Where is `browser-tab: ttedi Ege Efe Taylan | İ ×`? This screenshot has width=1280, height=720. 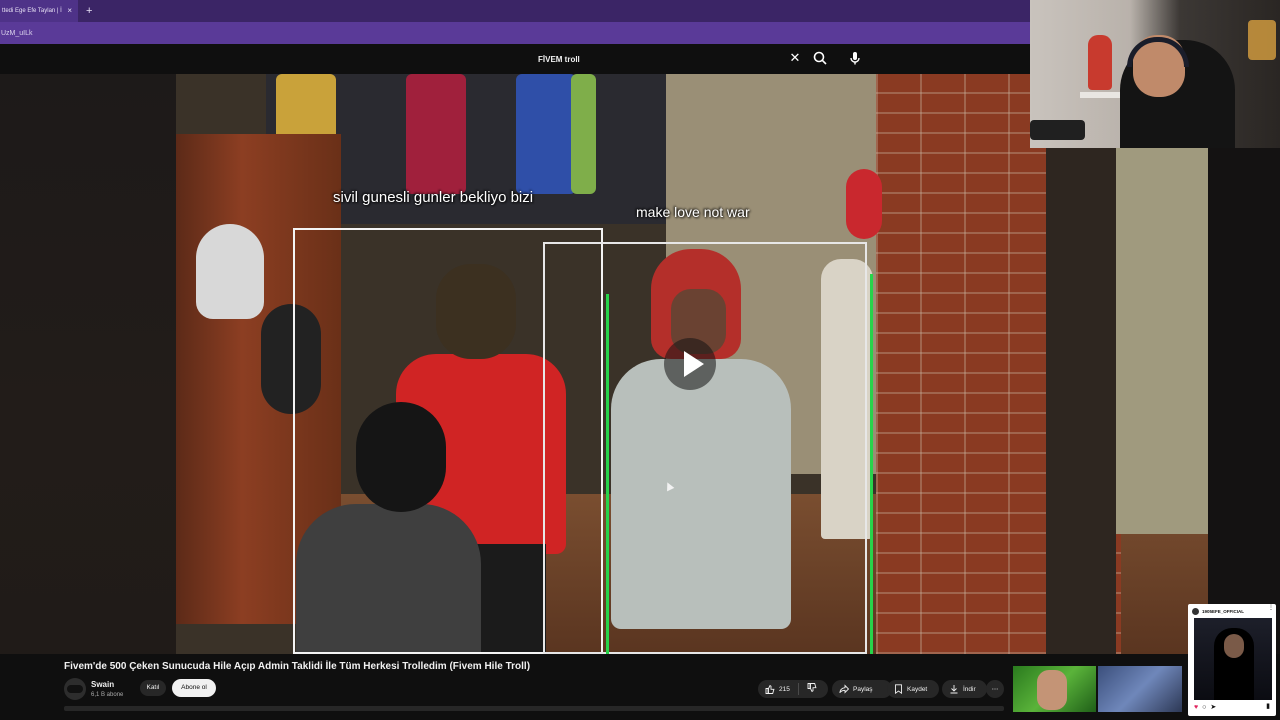
browser-tab: ttedi Ege Efe Taylan | İ × is located at coordinates (39, 11).